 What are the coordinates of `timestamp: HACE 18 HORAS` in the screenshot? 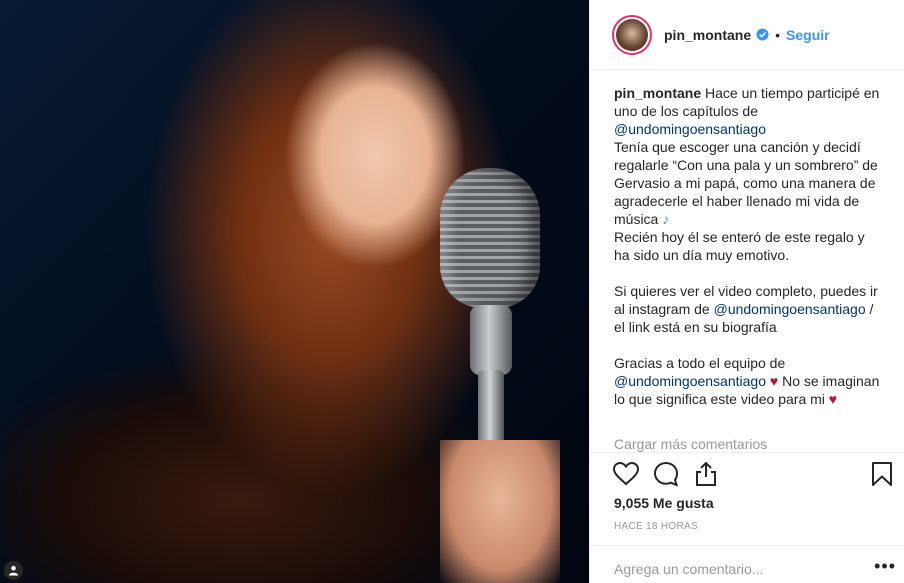 It's located at (656, 526).